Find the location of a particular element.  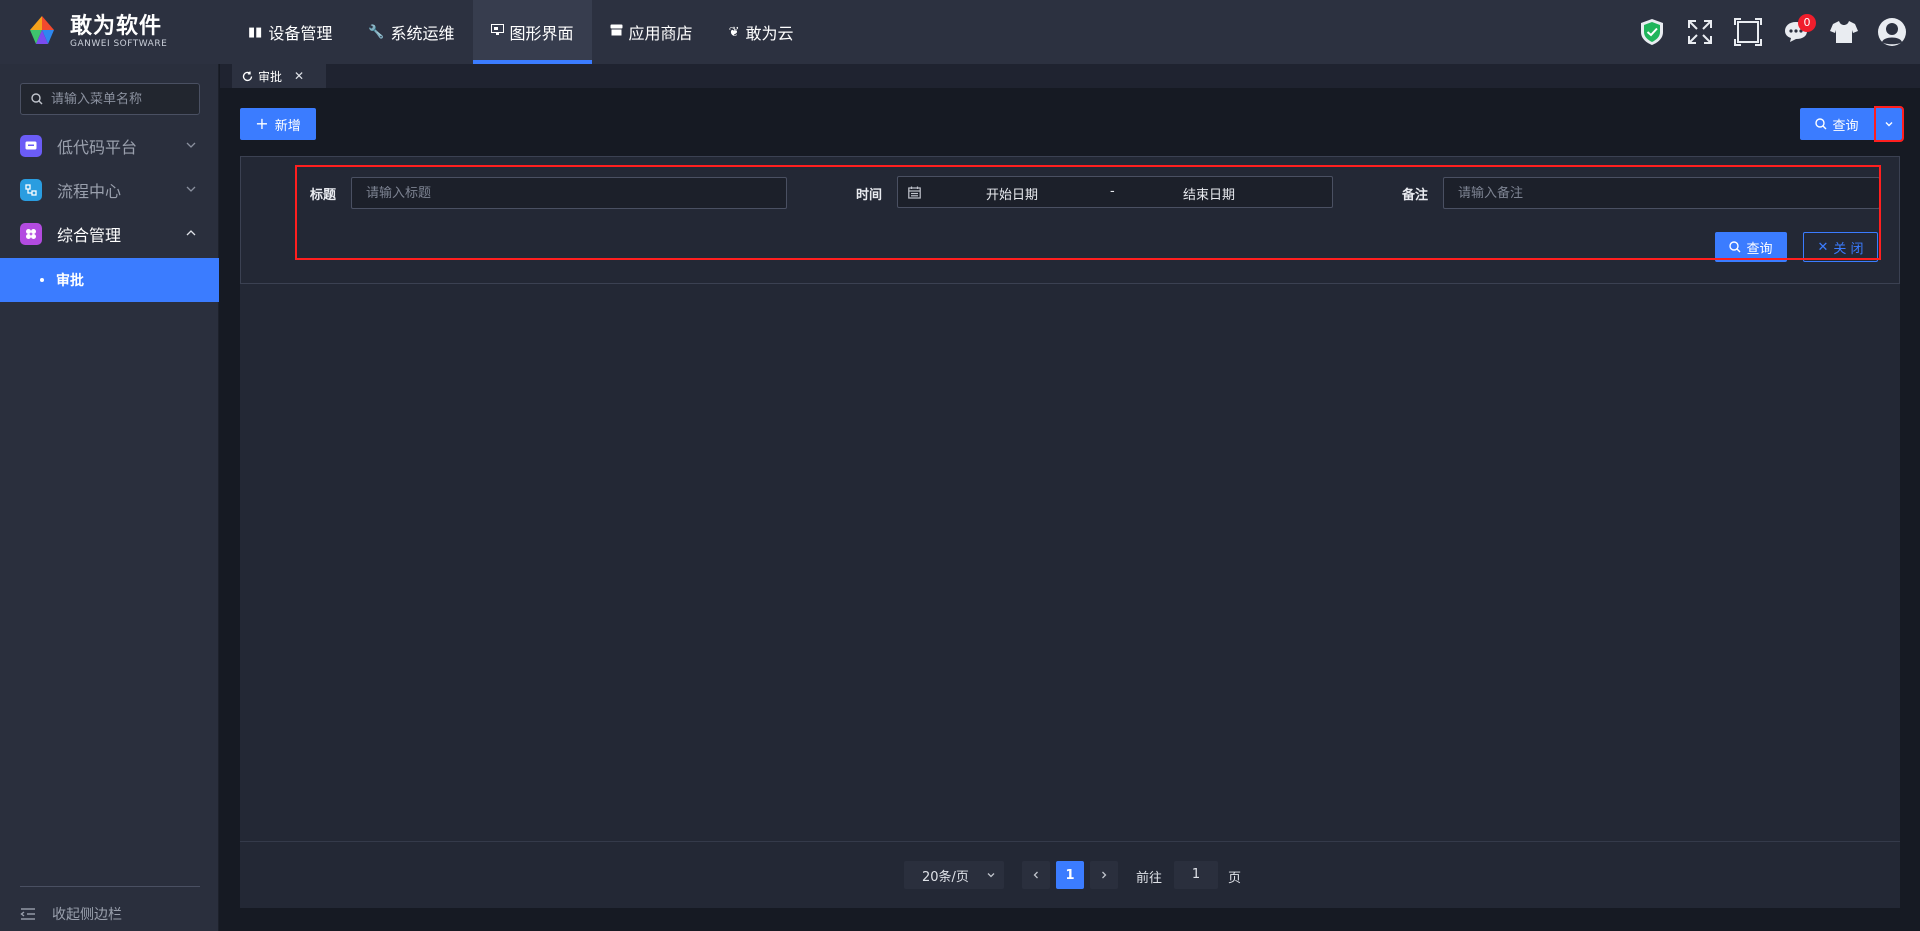

tab-bar: 审批 ✕ is located at coordinates (1070, 76).